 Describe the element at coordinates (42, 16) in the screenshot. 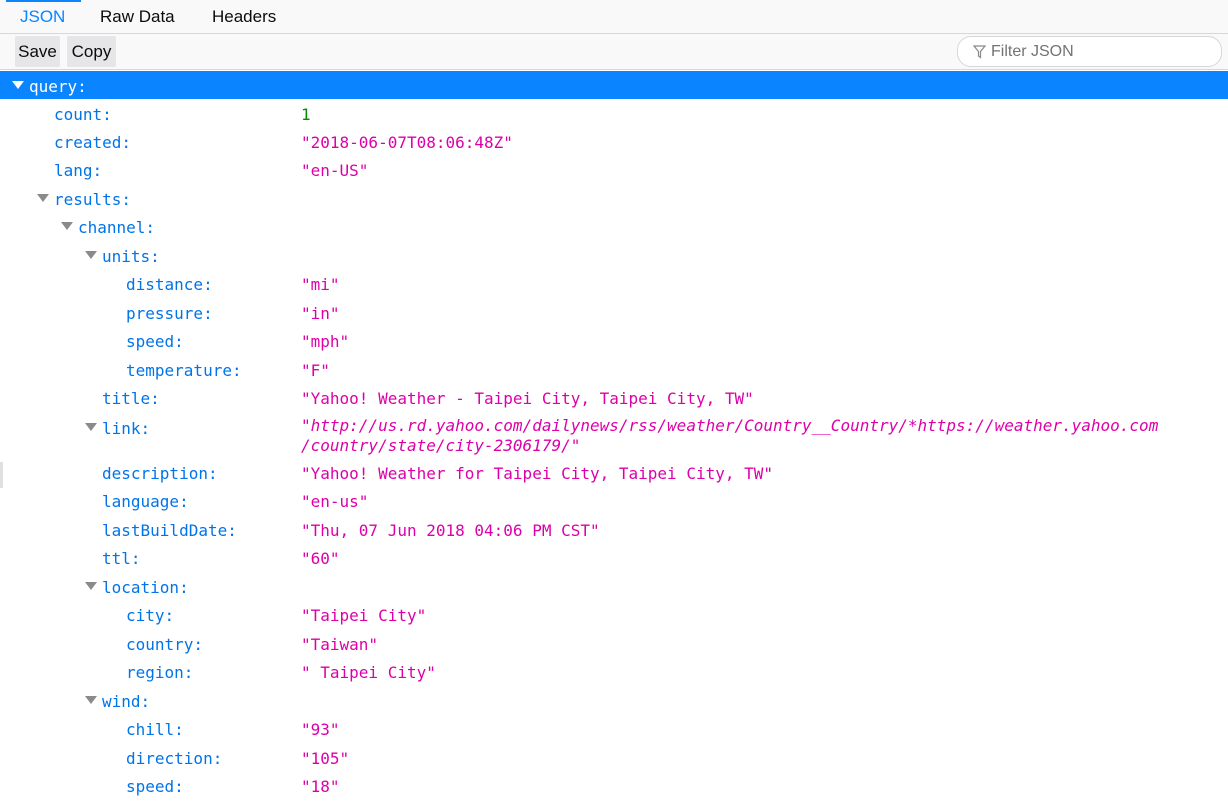

I see `tab-json: JSON` at that location.